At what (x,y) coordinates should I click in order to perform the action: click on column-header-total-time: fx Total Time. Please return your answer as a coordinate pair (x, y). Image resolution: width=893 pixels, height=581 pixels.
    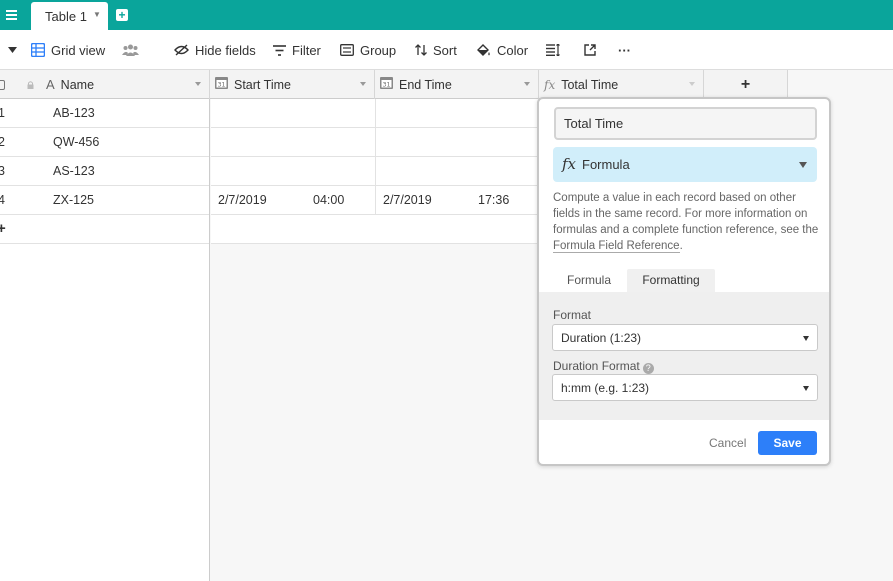
    Looking at the image, I should click on (621, 84).